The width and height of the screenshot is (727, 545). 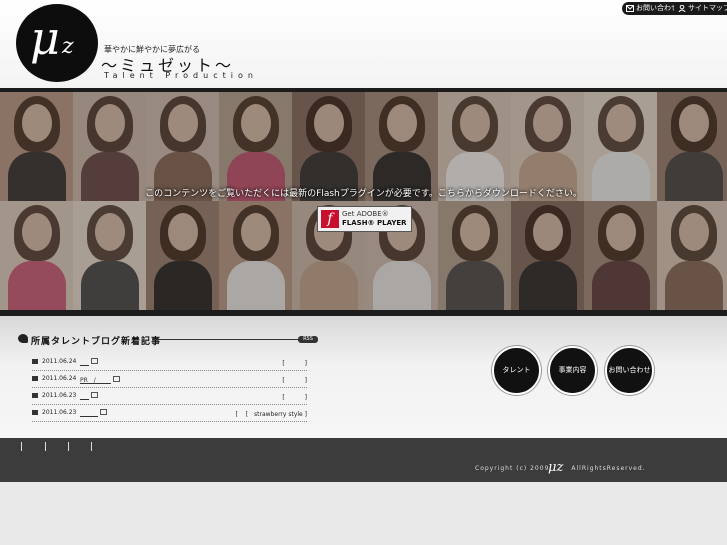 I want to click on page-bottom, so click(x=363, y=513).